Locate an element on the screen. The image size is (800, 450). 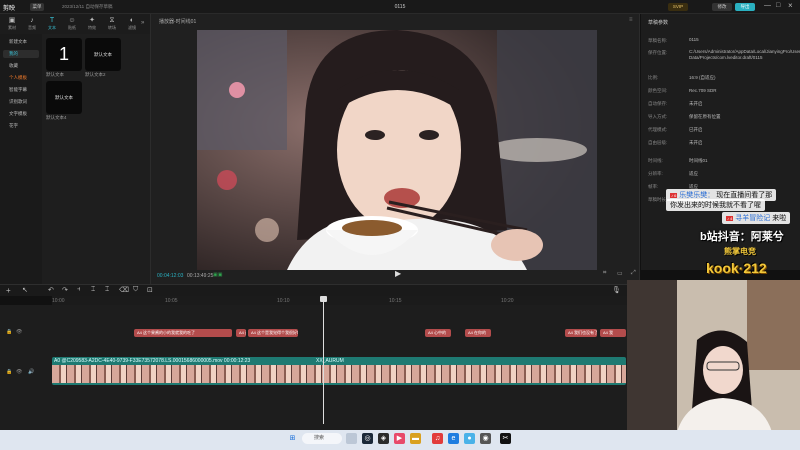
ruler-tick: 10:15 is located at coordinates (395, 301).